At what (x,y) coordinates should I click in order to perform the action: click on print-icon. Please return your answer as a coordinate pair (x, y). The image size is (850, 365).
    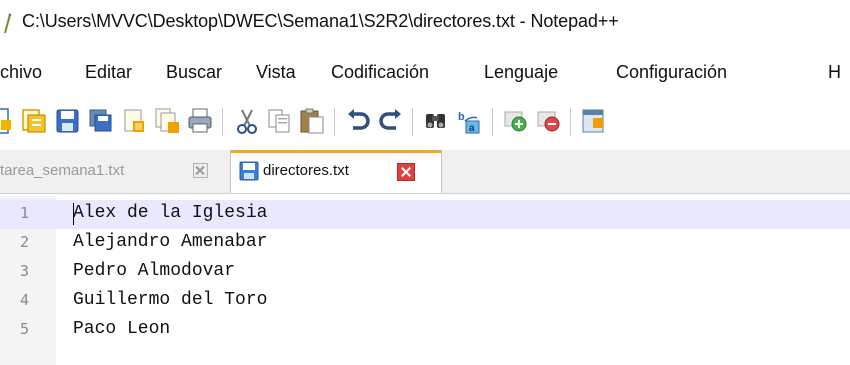
    Looking at the image, I should click on (200, 121).